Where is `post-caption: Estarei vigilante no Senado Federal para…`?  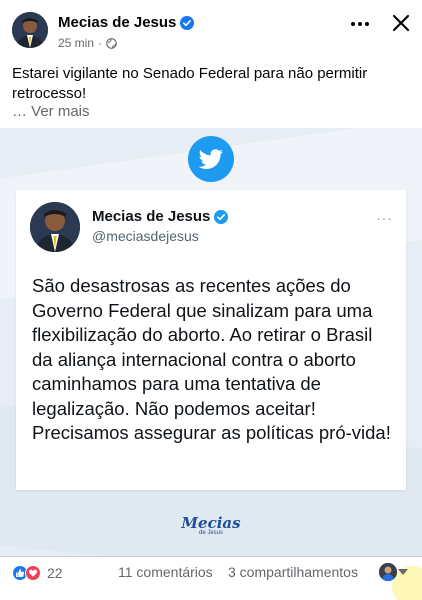
post-caption: Estarei vigilante no Senado Federal para… is located at coordinates (190, 83).